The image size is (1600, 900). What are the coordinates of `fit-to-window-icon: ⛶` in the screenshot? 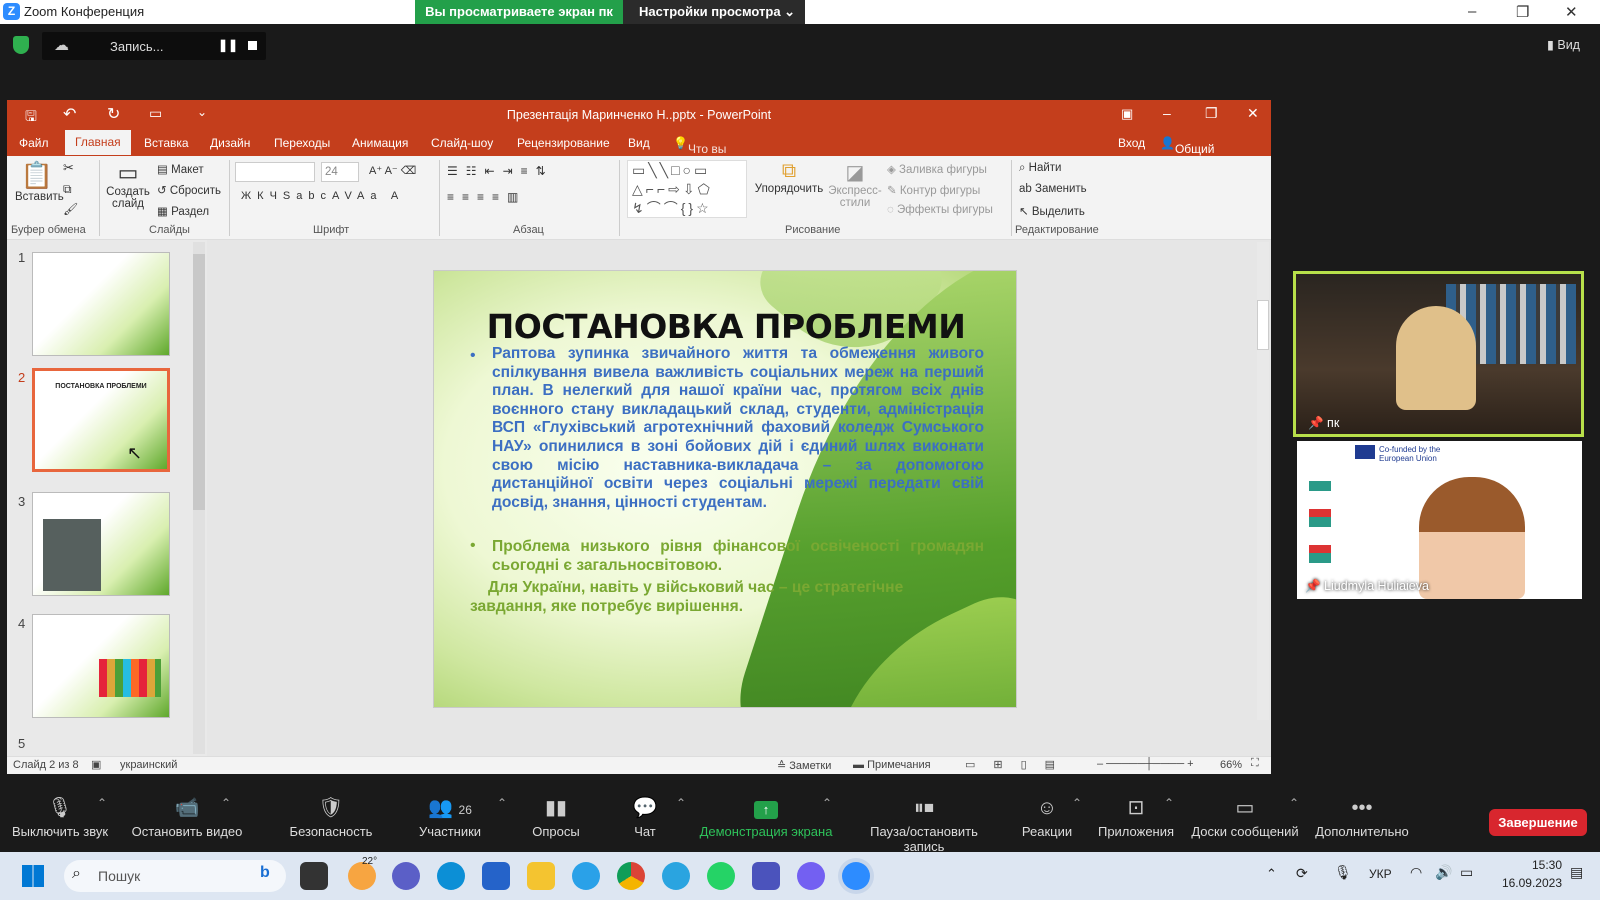 It's located at (1255, 763).